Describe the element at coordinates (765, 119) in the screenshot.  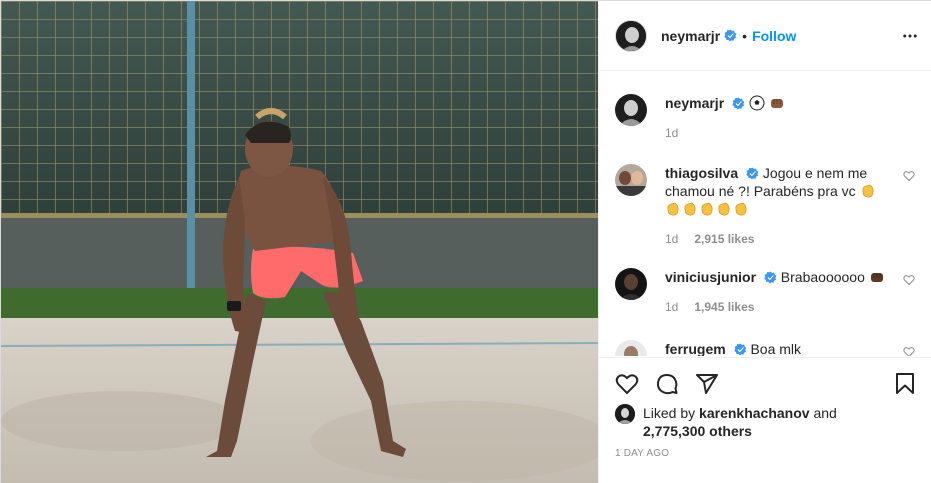
I see `caption-item: neymarjr 1d` at that location.